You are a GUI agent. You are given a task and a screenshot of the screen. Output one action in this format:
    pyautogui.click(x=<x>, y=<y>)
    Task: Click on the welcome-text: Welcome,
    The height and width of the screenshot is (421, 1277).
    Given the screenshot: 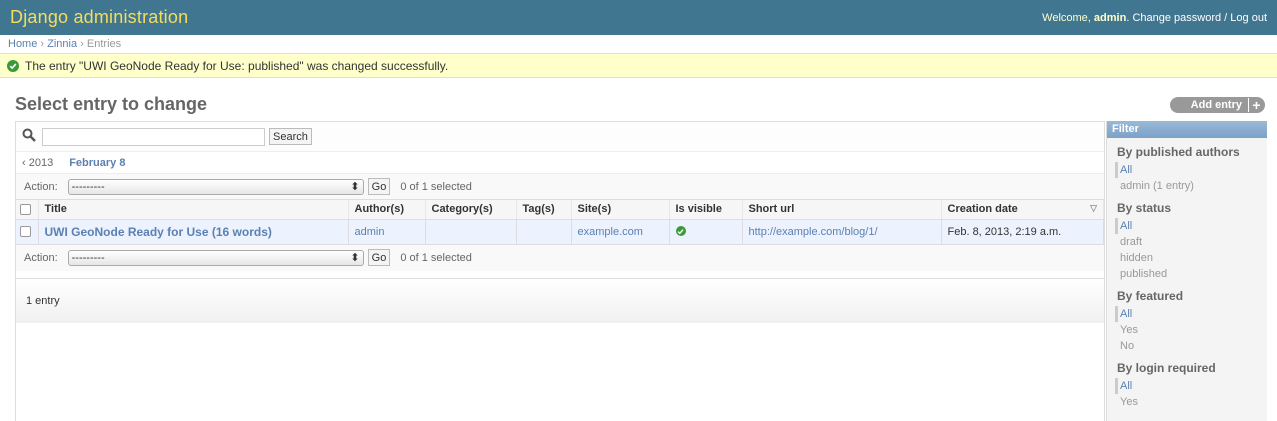 What is the action you would take?
    pyautogui.click(x=1066, y=17)
    